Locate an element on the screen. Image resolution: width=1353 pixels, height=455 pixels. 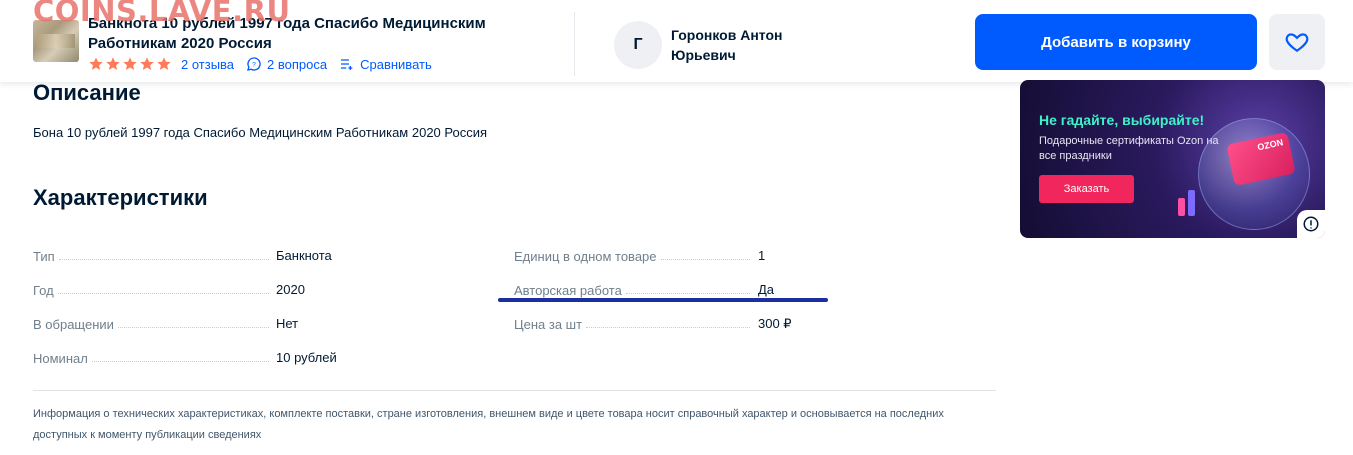
specs-heading: Характеристики is located at coordinates (120, 197).